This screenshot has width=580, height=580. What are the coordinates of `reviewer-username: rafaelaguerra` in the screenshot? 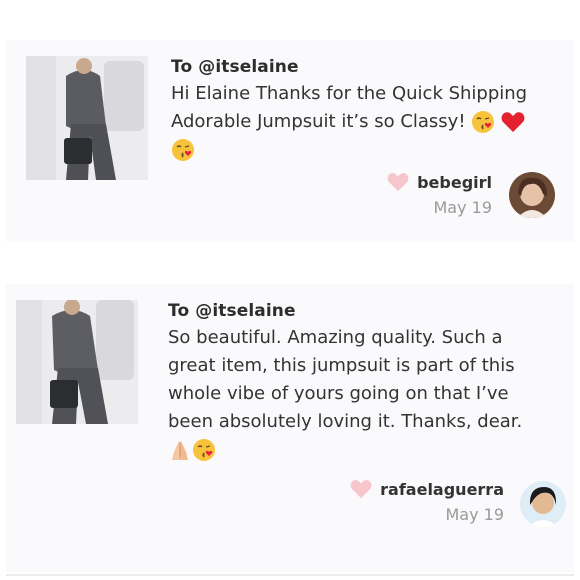 It's located at (442, 489).